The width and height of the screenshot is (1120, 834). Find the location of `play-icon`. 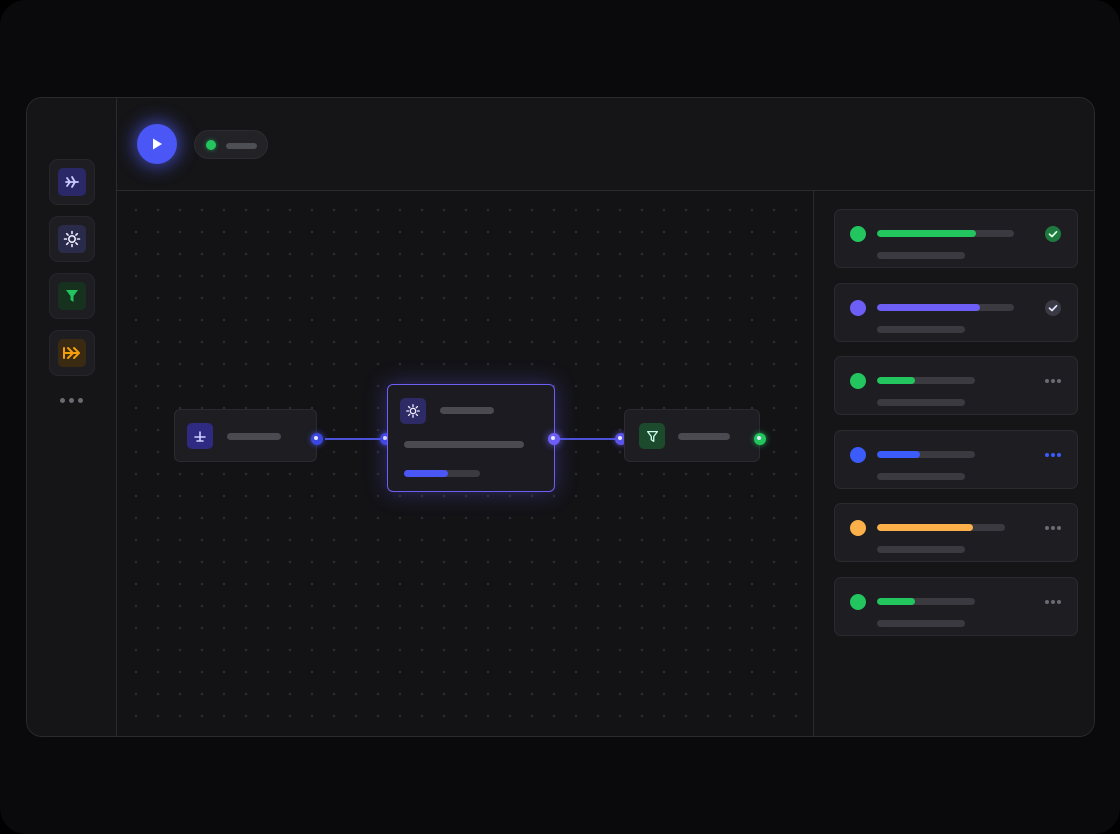

play-icon is located at coordinates (157, 144).